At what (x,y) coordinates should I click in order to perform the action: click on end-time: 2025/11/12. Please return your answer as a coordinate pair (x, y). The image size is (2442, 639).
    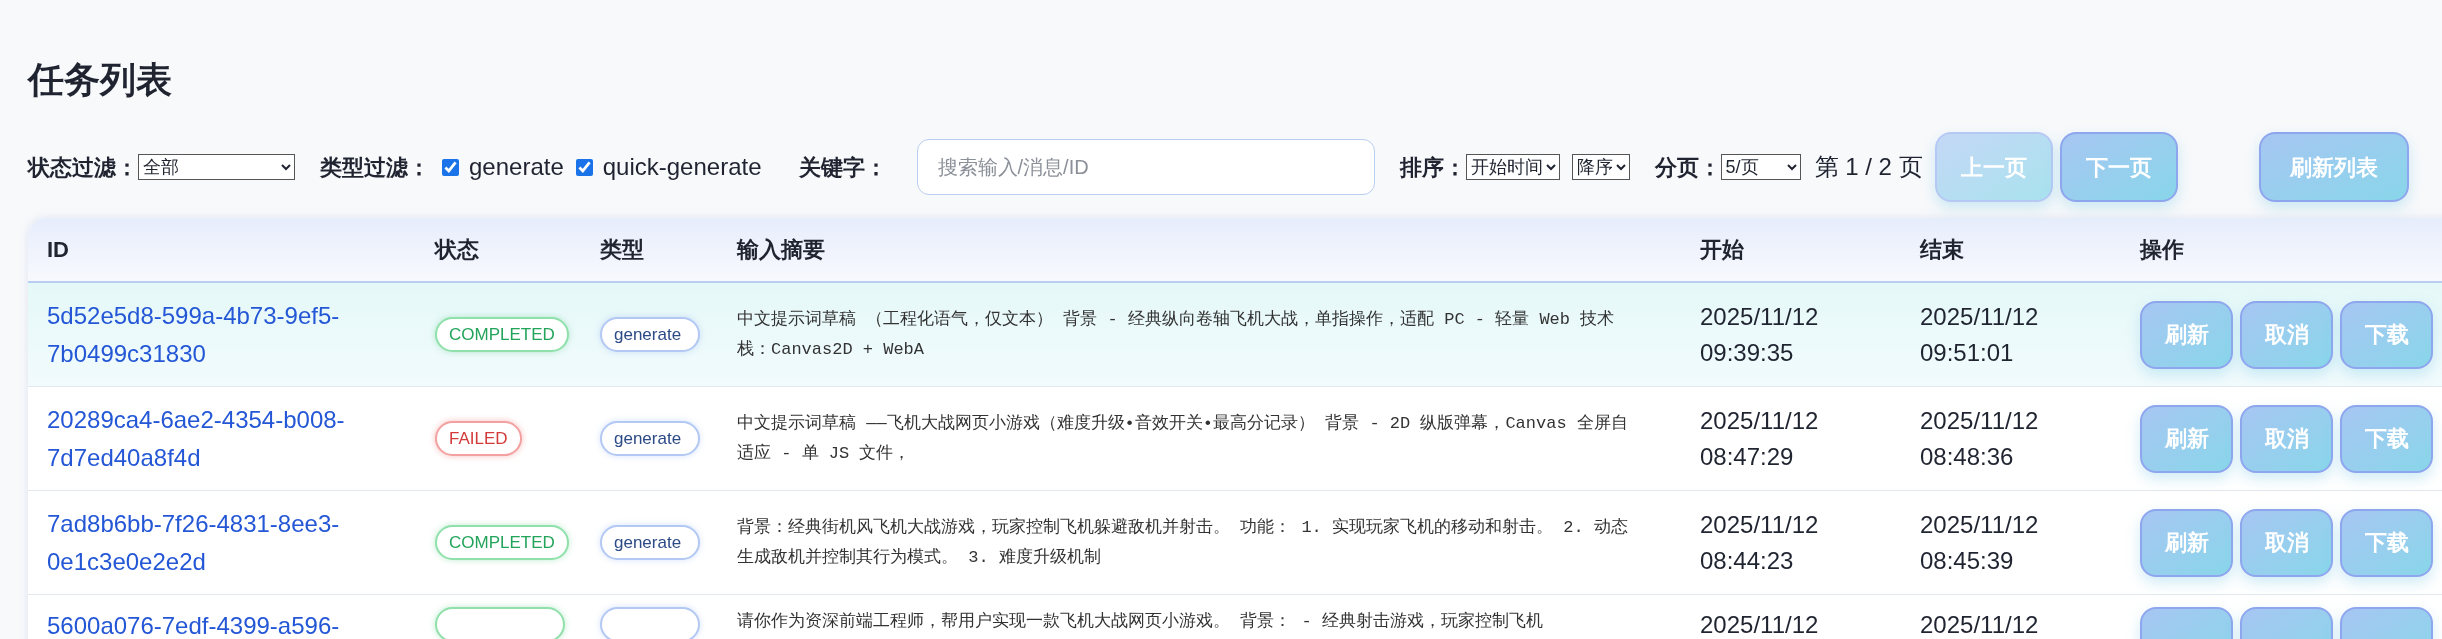
    Looking at the image, I should click on (1980, 624).